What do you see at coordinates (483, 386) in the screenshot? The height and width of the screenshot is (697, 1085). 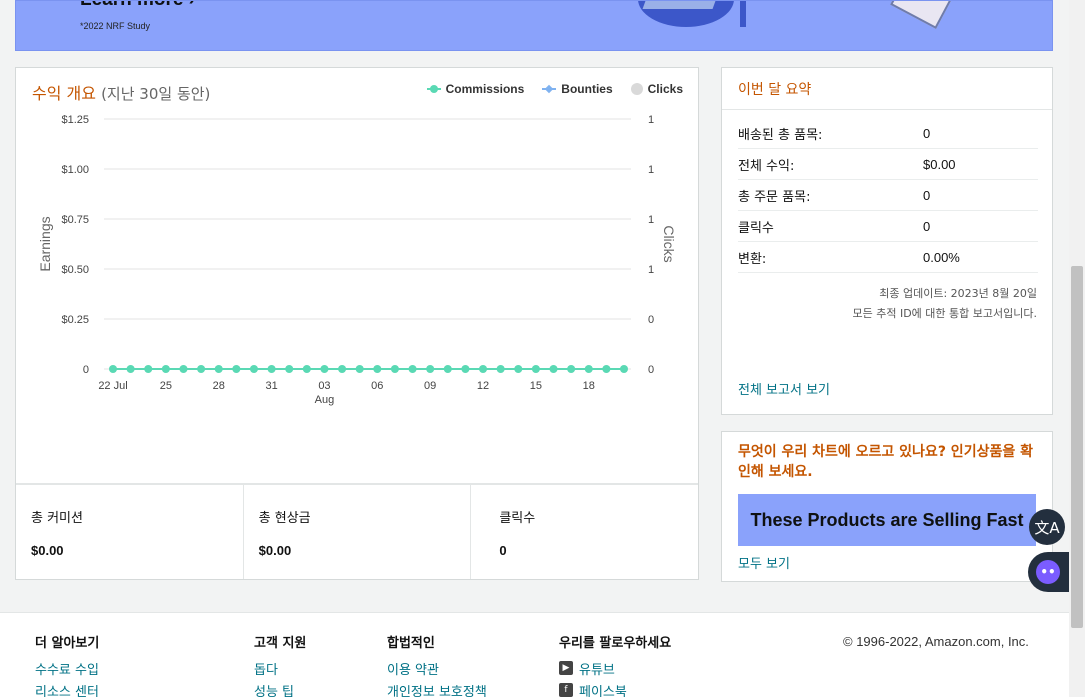 I see `x-tick-label: 12` at bounding box center [483, 386].